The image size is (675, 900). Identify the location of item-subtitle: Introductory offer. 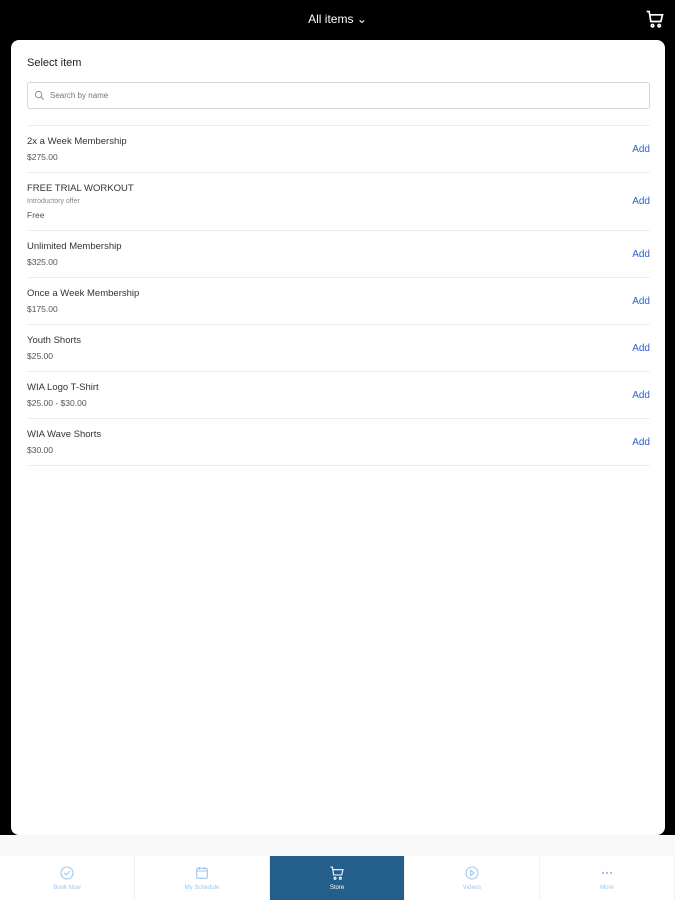
(53, 201).